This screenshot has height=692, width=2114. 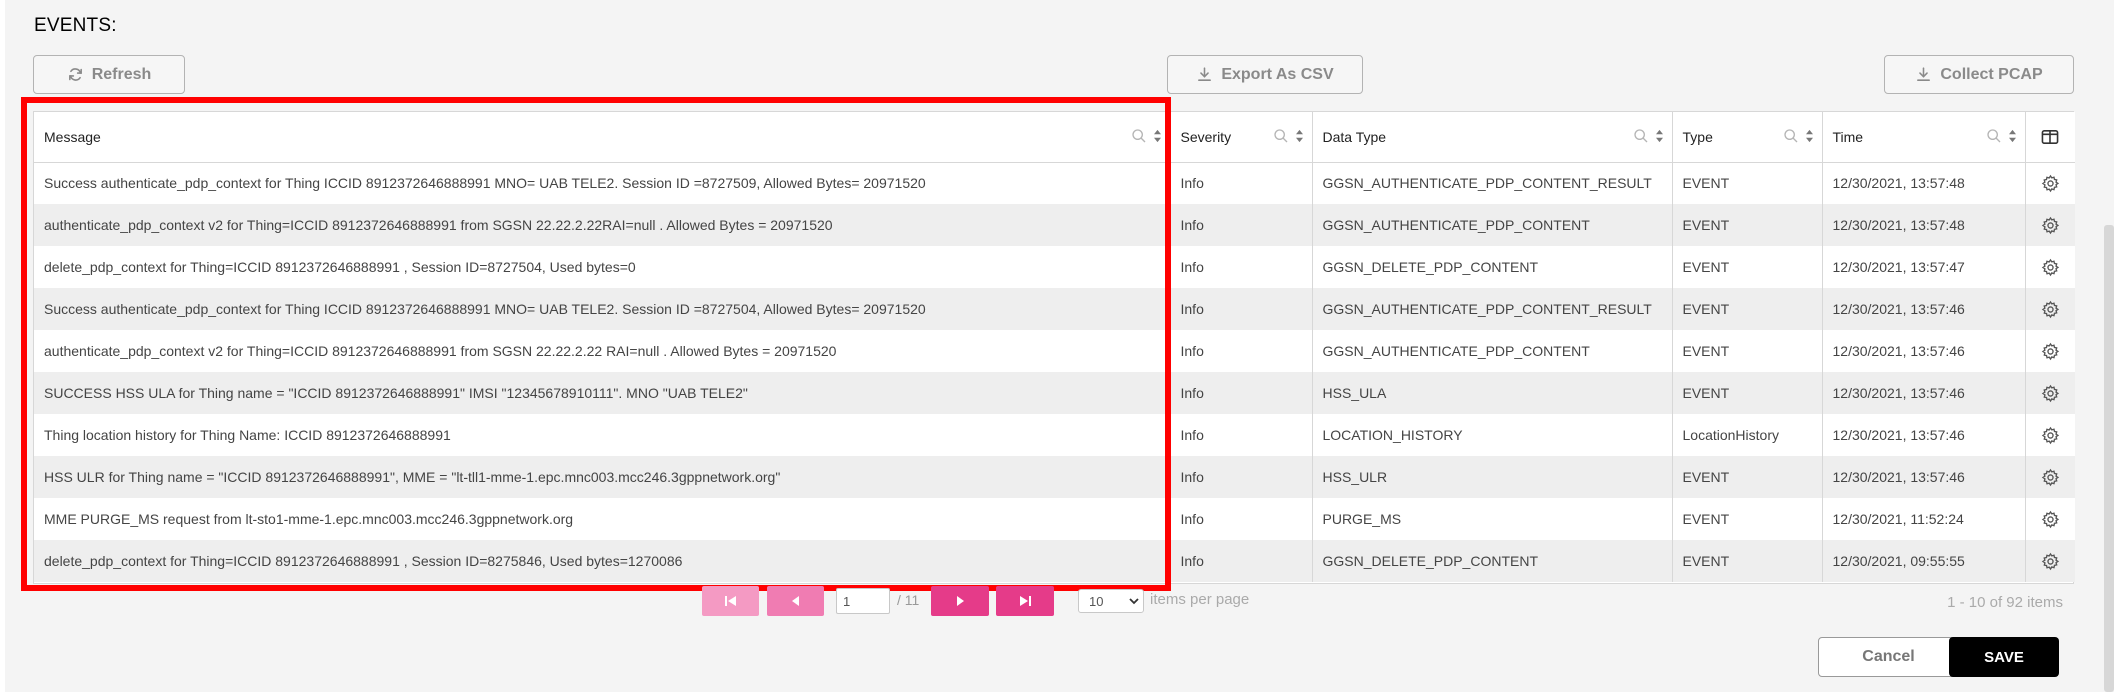 I want to click on cell-data-type: LOCATION_HISTORY, so click(x=1492, y=435).